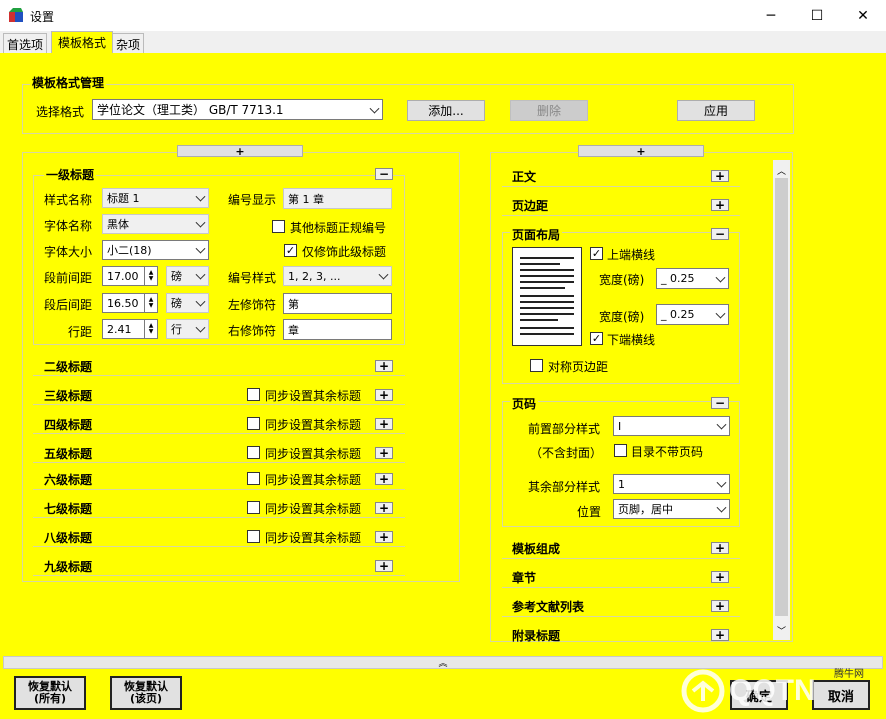 This screenshot has height=719, width=886. Describe the element at coordinates (578, 367) in the screenshot. I see `symmetric-margin-label: 对称页边距` at that location.